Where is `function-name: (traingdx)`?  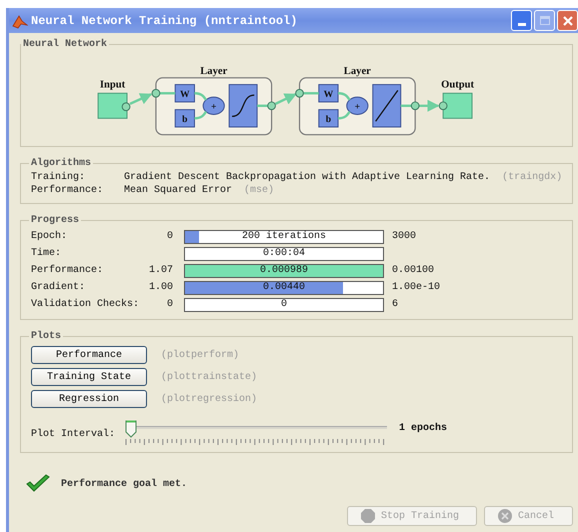 function-name: (traingdx) is located at coordinates (532, 177).